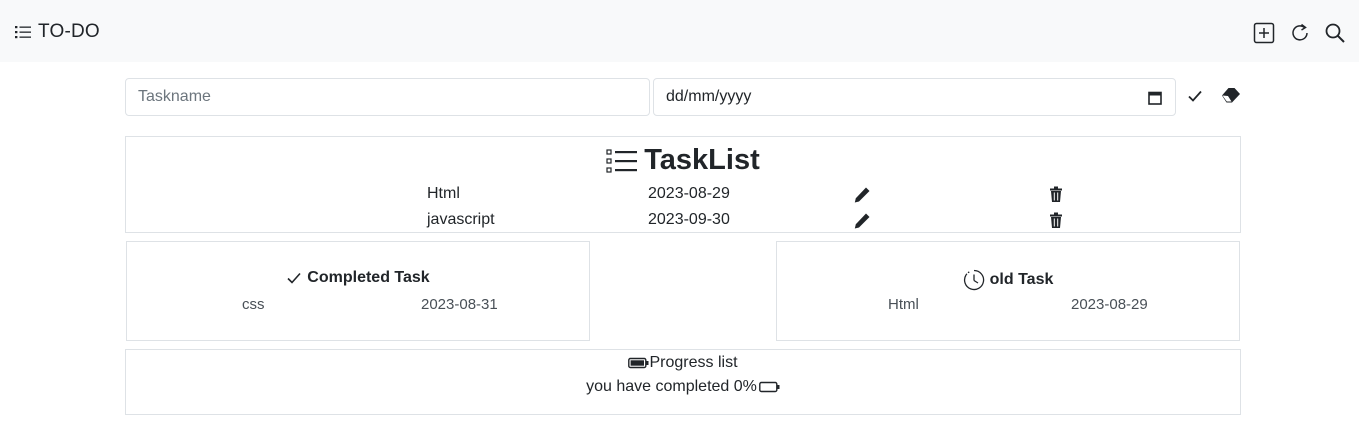 The width and height of the screenshot is (1359, 432). Describe the element at coordinates (1021, 279) in the screenshot. I see `old-task-title: old Task` at that location.